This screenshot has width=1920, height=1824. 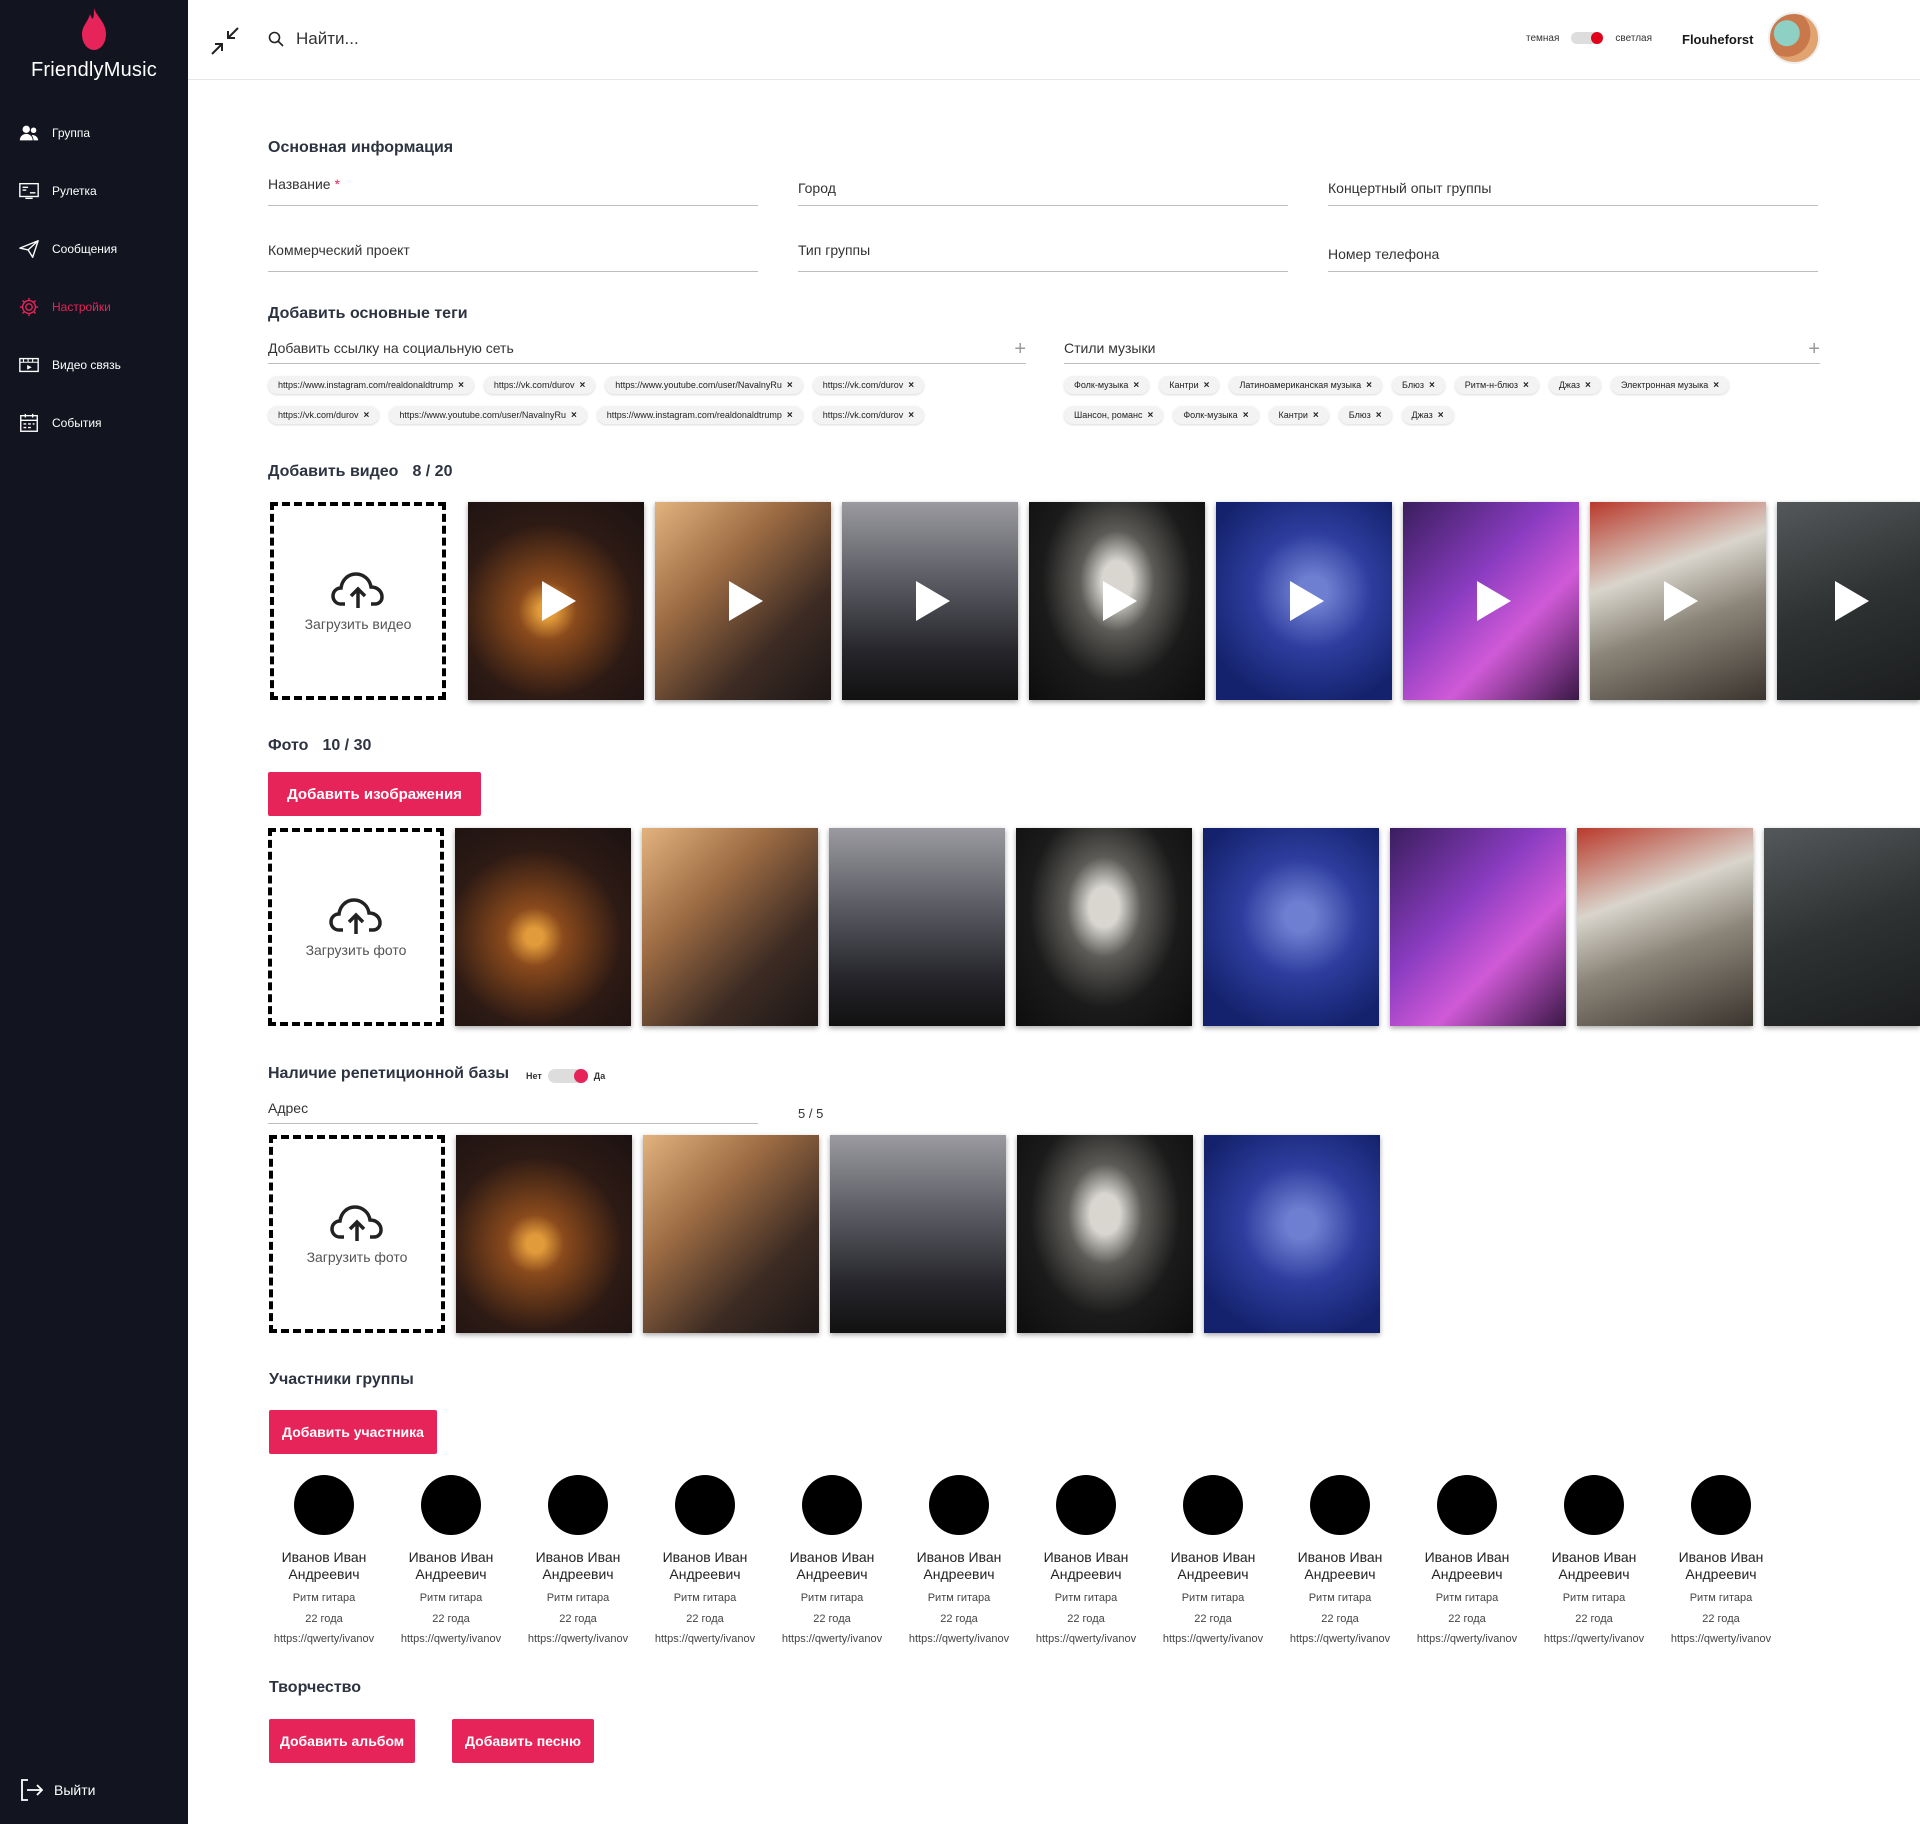 What do you see at coordinates (1718, 39) in the screenshot?
I see `username: Flouheforst` at bounding box center [1718, 39].